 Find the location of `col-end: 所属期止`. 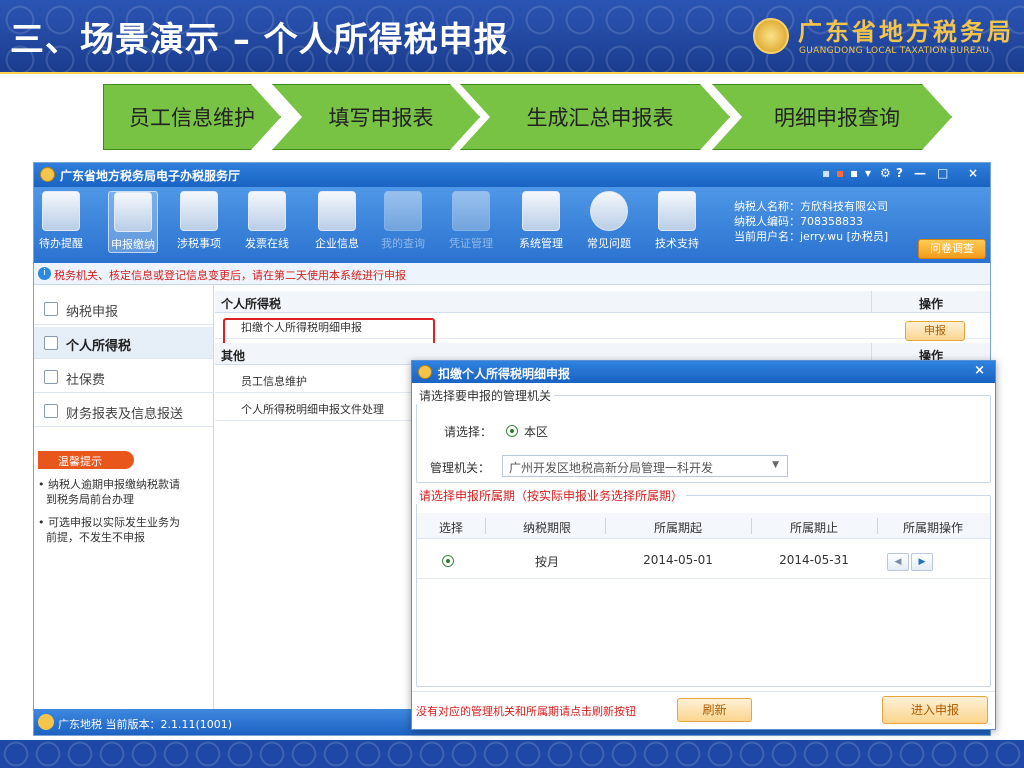

col-end: 所属期止 is located at coordinates (813, 528).